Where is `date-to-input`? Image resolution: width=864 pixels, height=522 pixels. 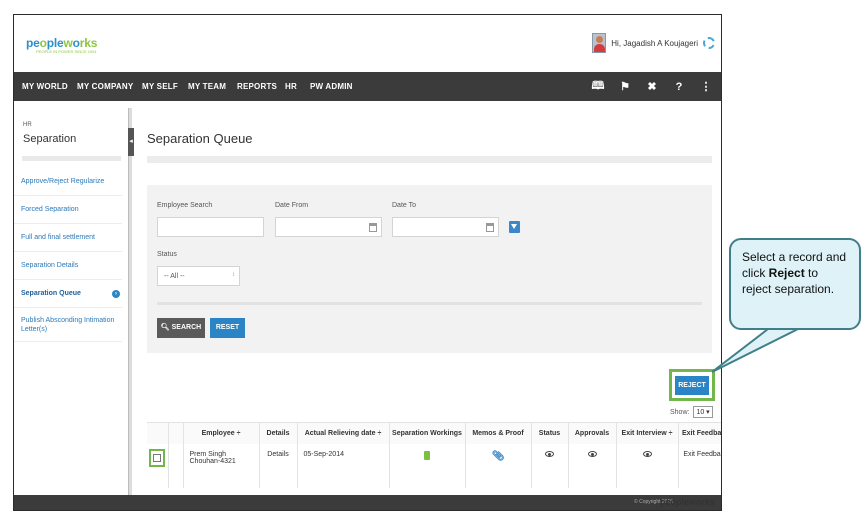 date-to-input is located at coordinates (445, 227).